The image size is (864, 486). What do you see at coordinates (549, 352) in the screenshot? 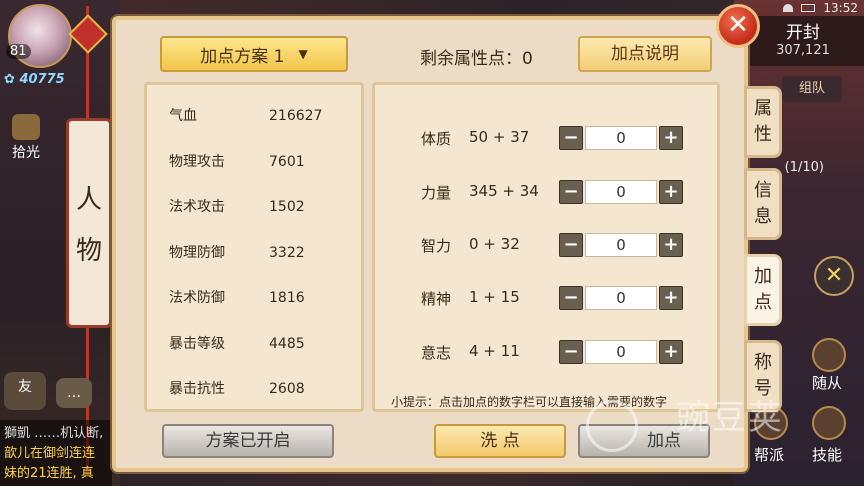
I see `attribute-row: 意志 4 + 11 − +` at bounding box center [549, 352].